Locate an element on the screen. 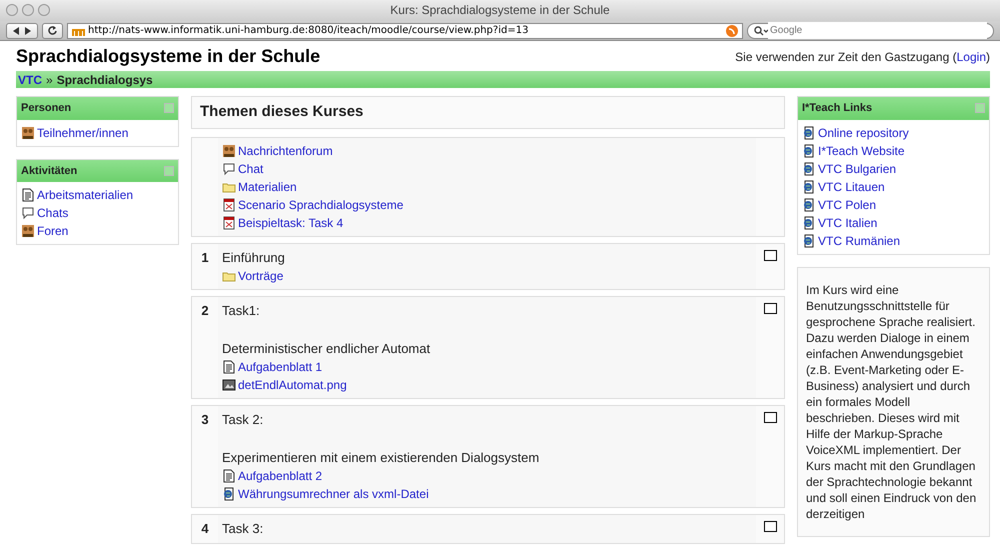 This screenshot has height=552, width=1000. activity-link: detEndlAutomat.png is located at coordinates (292, 385).